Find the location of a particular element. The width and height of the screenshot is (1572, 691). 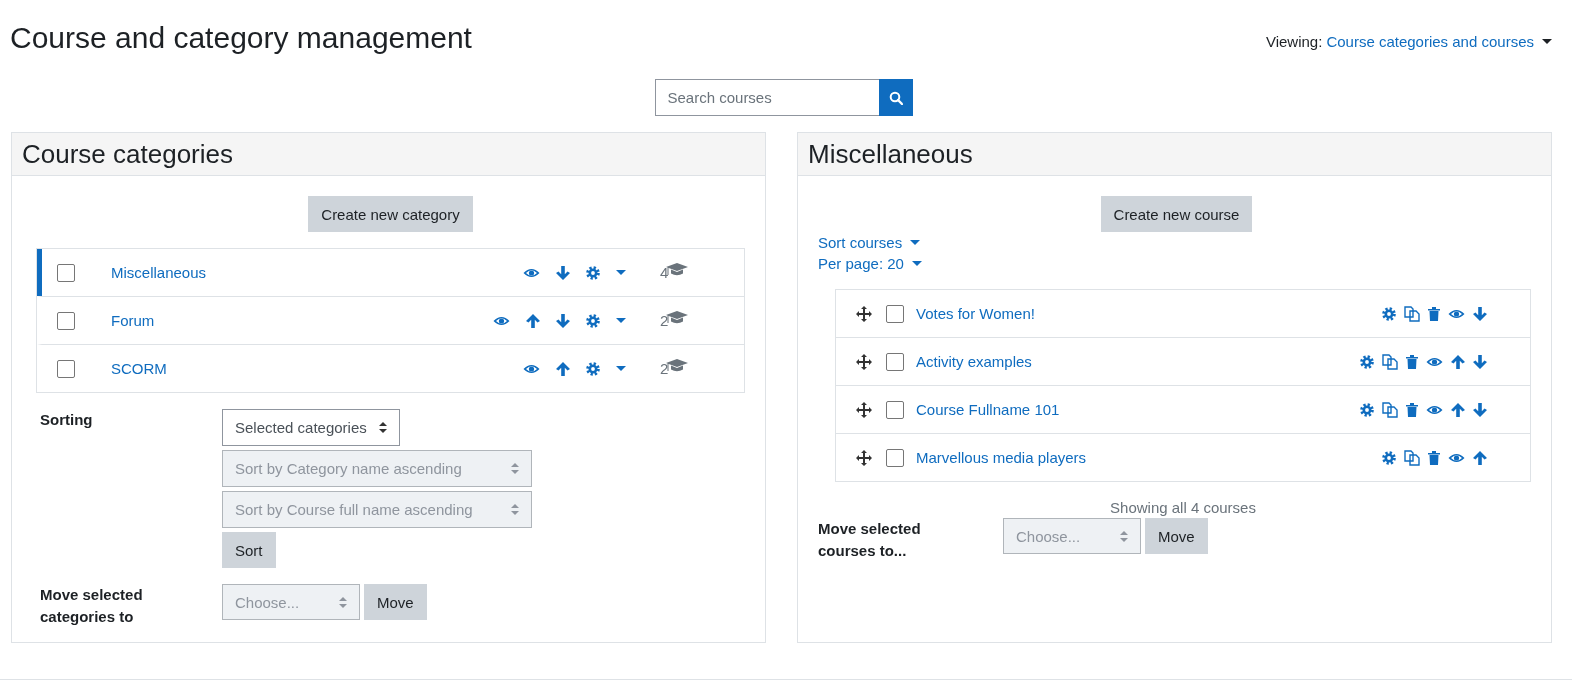

sort-button: Sort is located at coordinates (249, 550).